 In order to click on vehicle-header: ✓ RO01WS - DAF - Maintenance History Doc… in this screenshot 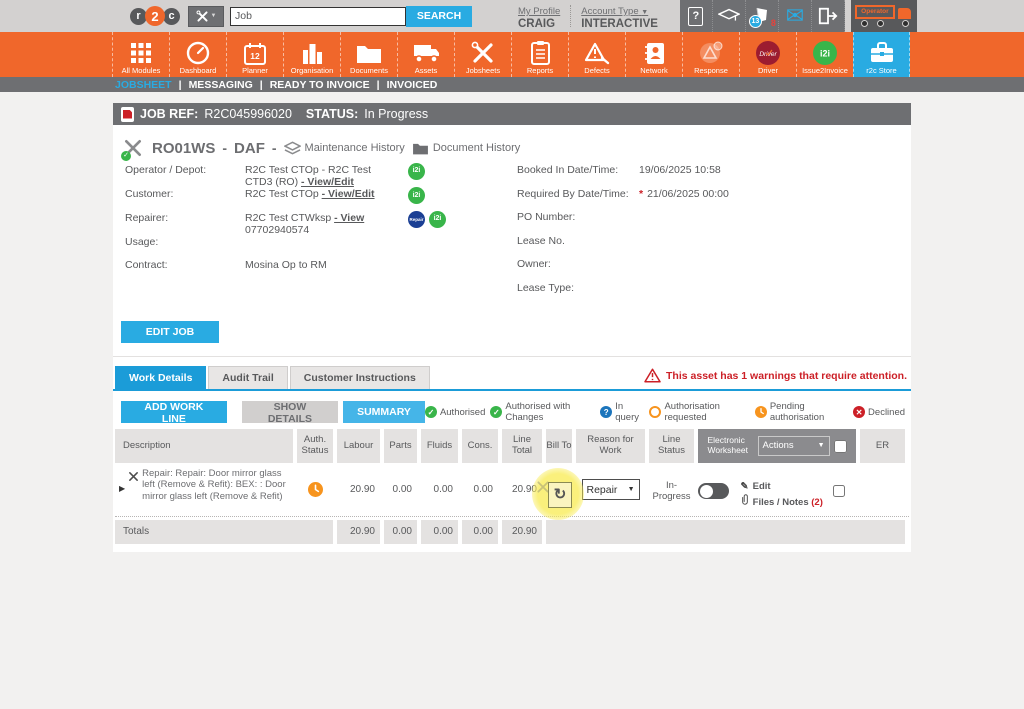, I will do `click(512, 143)`.